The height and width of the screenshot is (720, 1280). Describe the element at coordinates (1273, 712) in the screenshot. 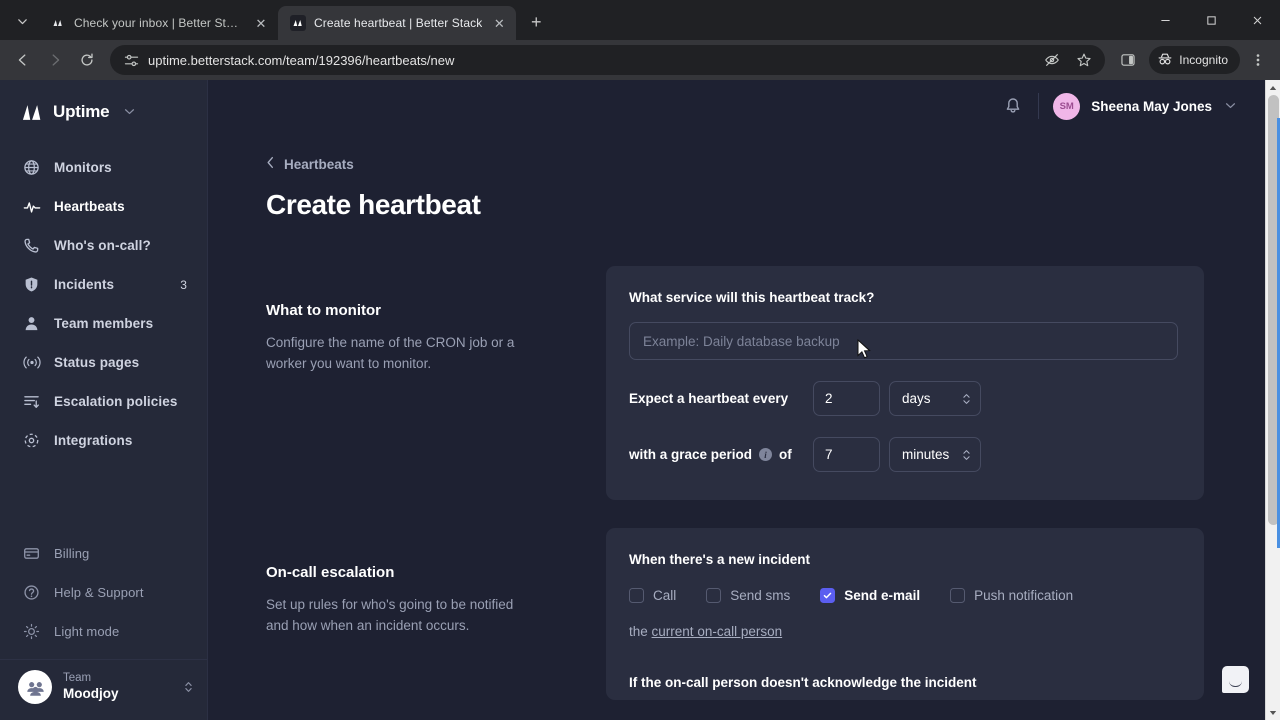

I see `scroll-down-arrow` at that location.